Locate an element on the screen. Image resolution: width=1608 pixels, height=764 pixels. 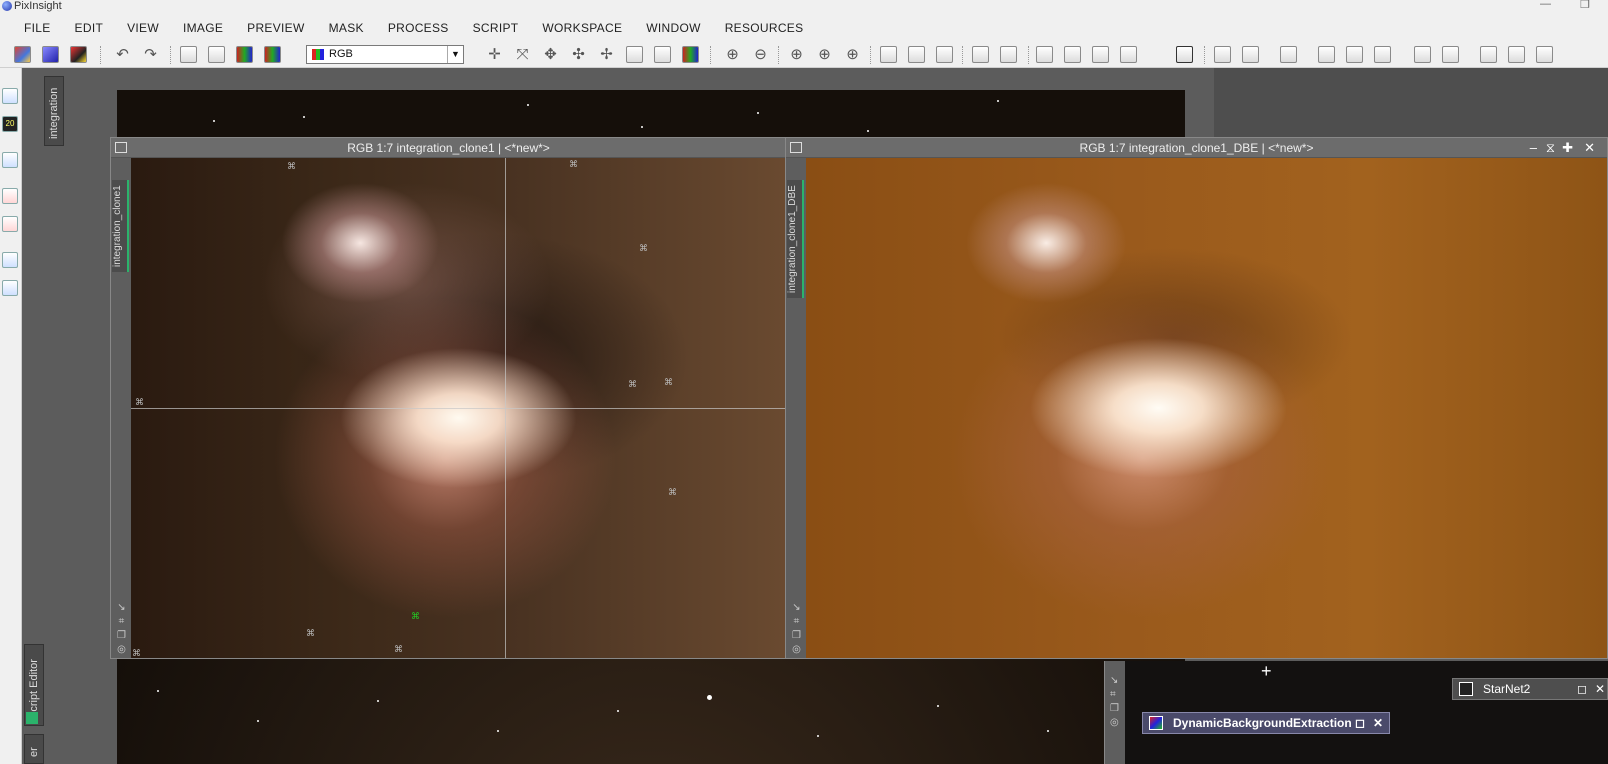
format-explorer-icon is located at coordinates (10, 260).